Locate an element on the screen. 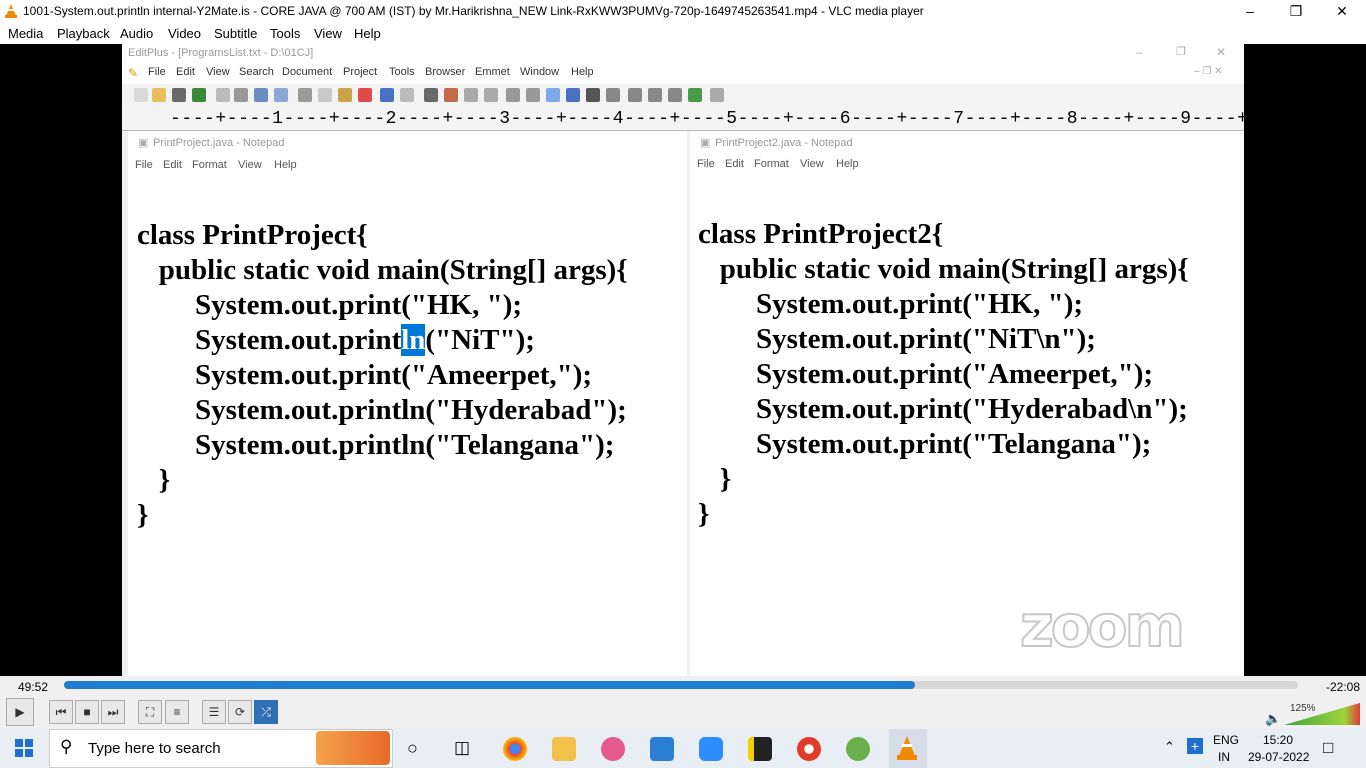 The width and height of the screenshot is (1366, 768). close-button: ✕ is located at coordinates (1342, 11).